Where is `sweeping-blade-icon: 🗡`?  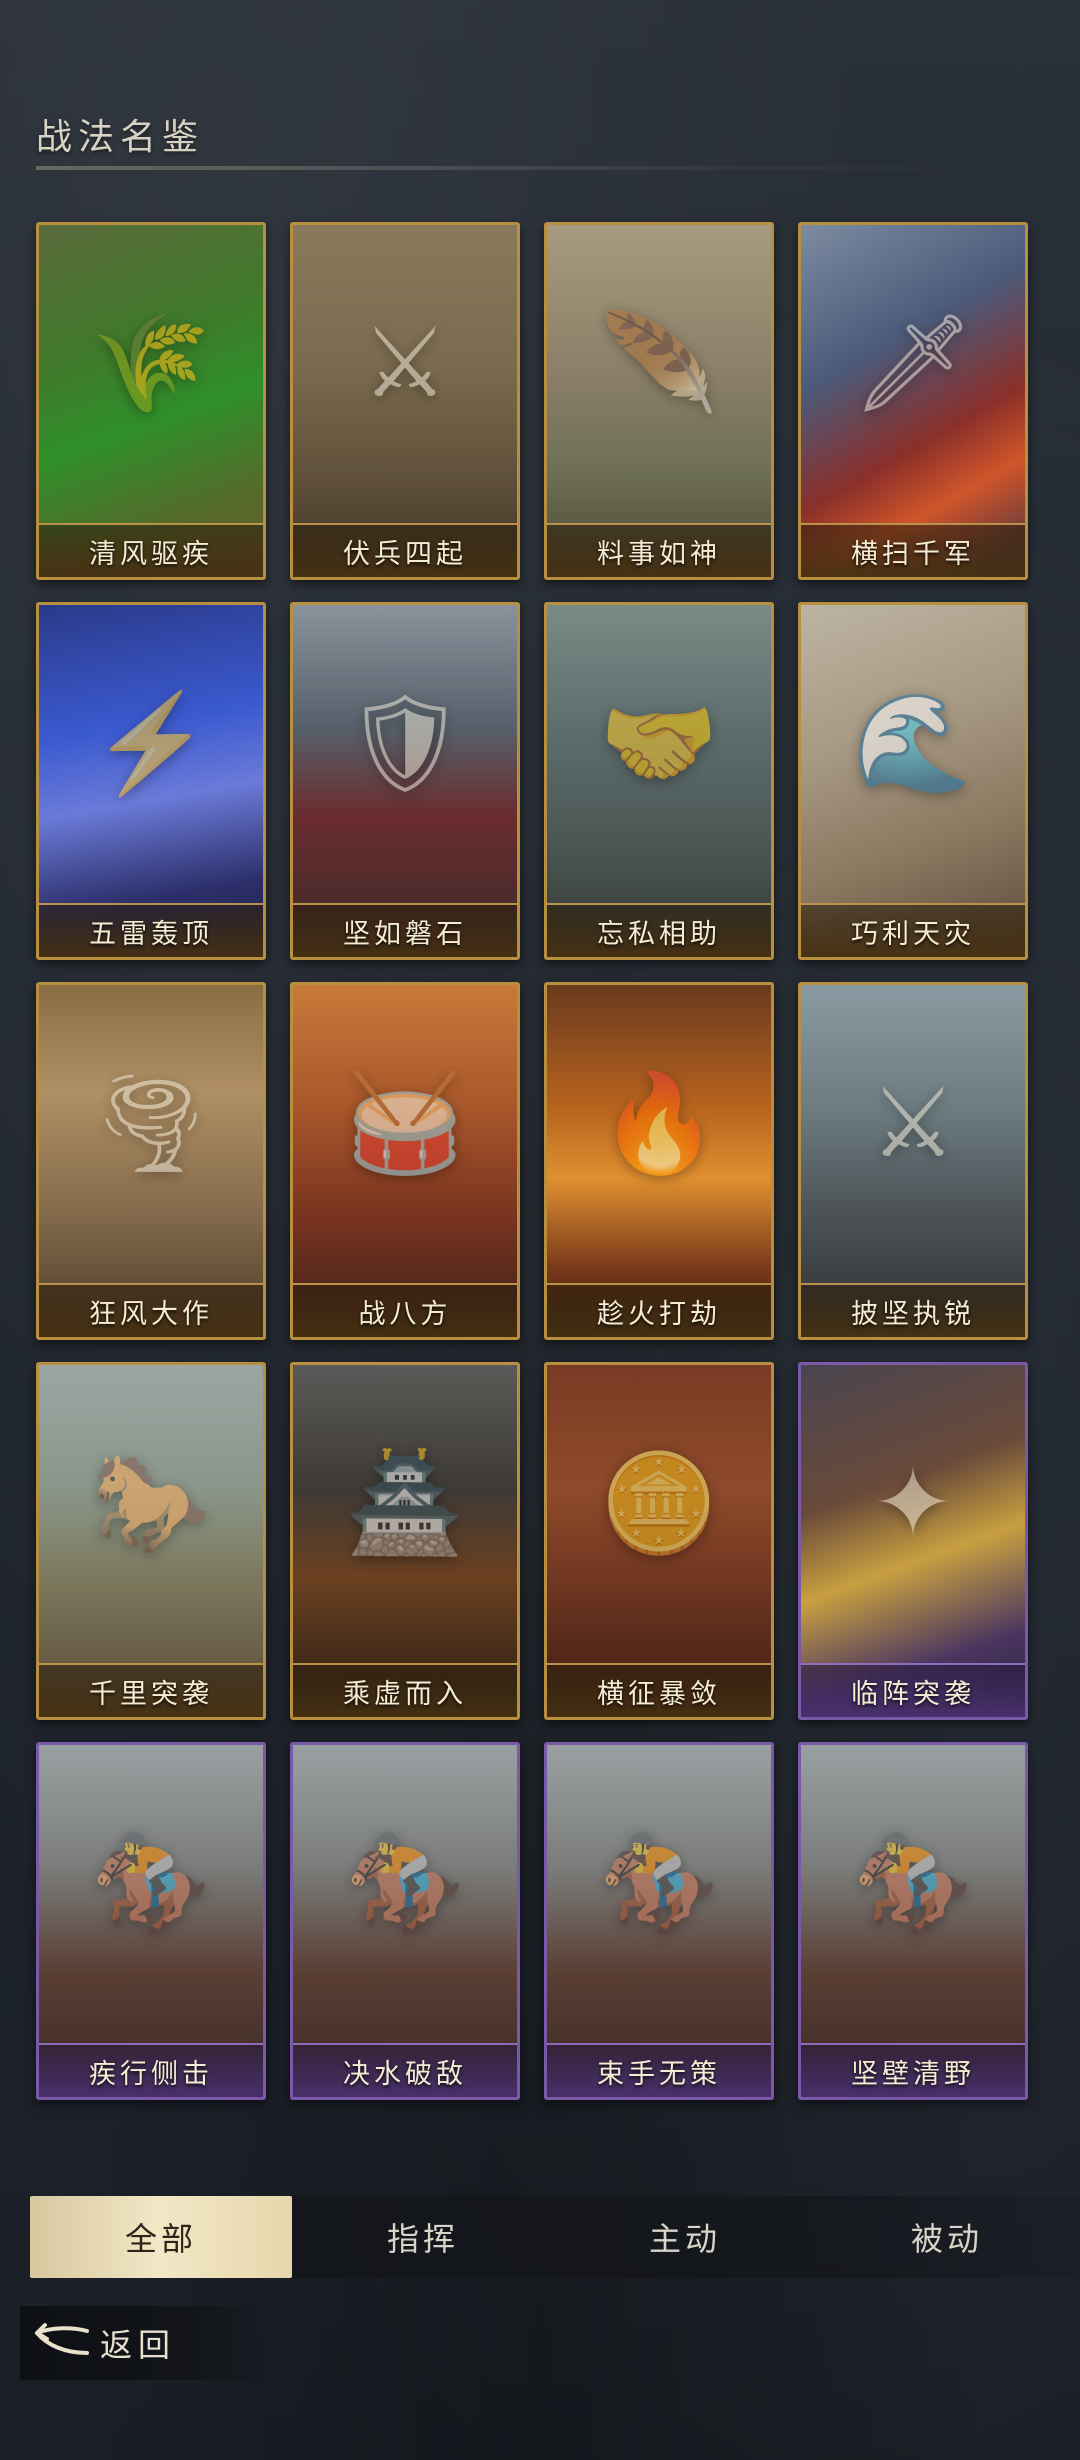 sweeping-blade-icon: 🗡 is located at coordinates (913, 363).